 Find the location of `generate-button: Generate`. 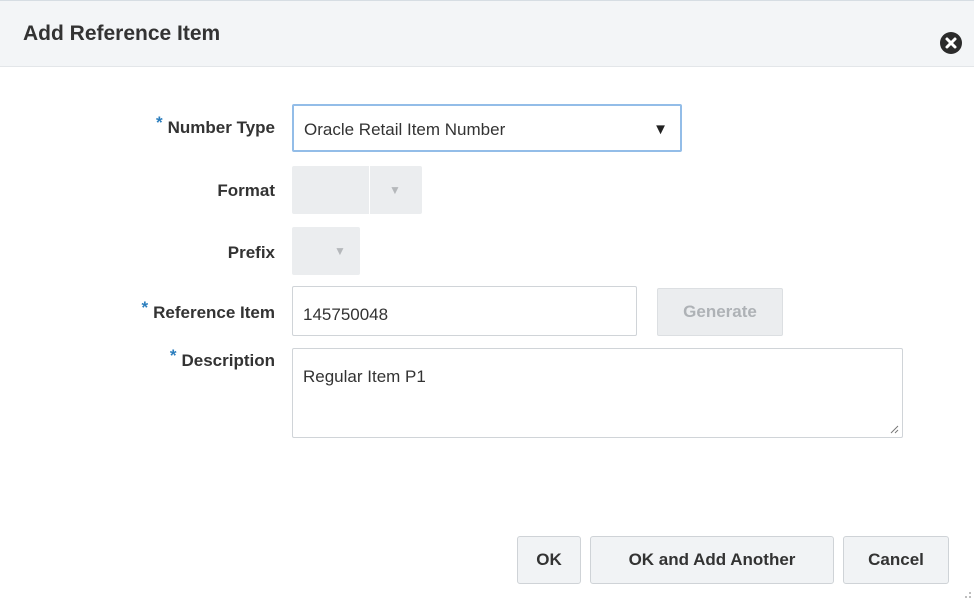

generate-button: Generate is located at coordinates (720, 312).